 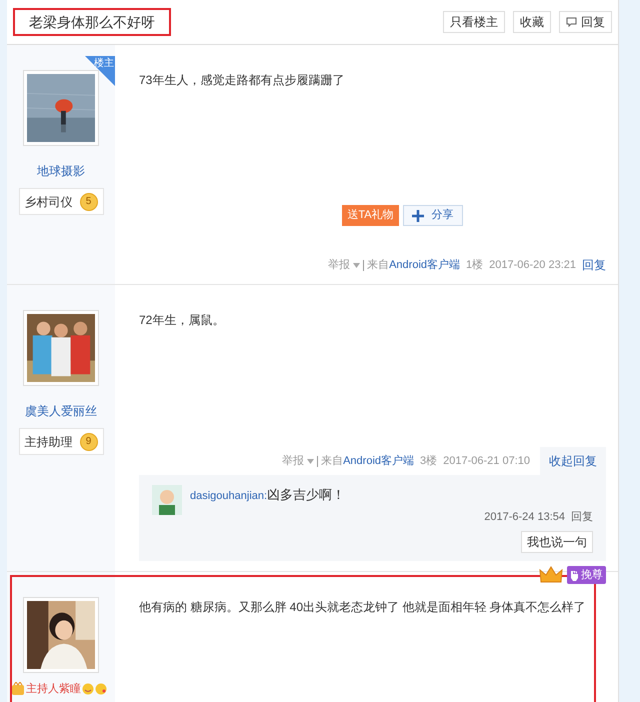 I want to click on level-badge: 9, so click(x=89, y=441).